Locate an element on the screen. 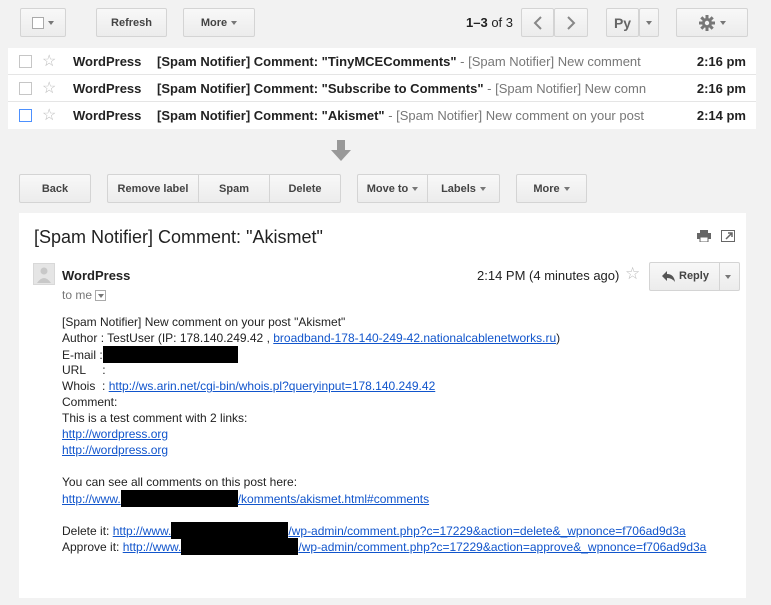 This screenshot has width=771, height=605. chevron-left-icon is located at coordinates (537, 22).